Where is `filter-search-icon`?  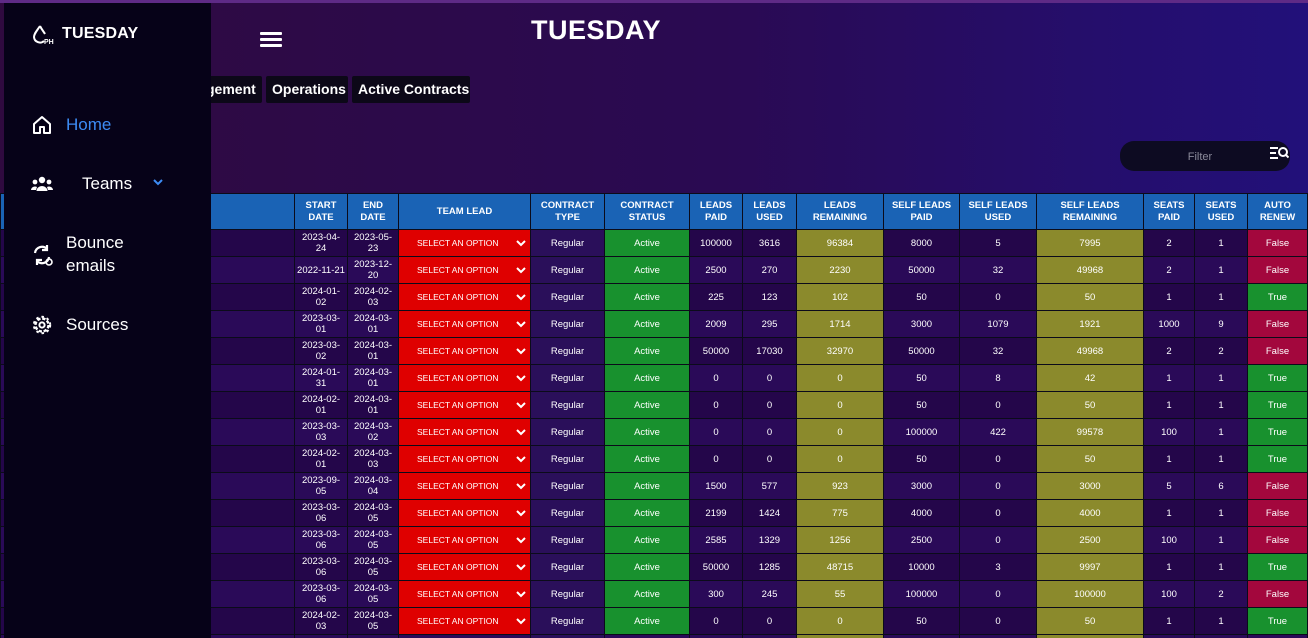 filter-search-icon is located at coordinates (1279, 153).